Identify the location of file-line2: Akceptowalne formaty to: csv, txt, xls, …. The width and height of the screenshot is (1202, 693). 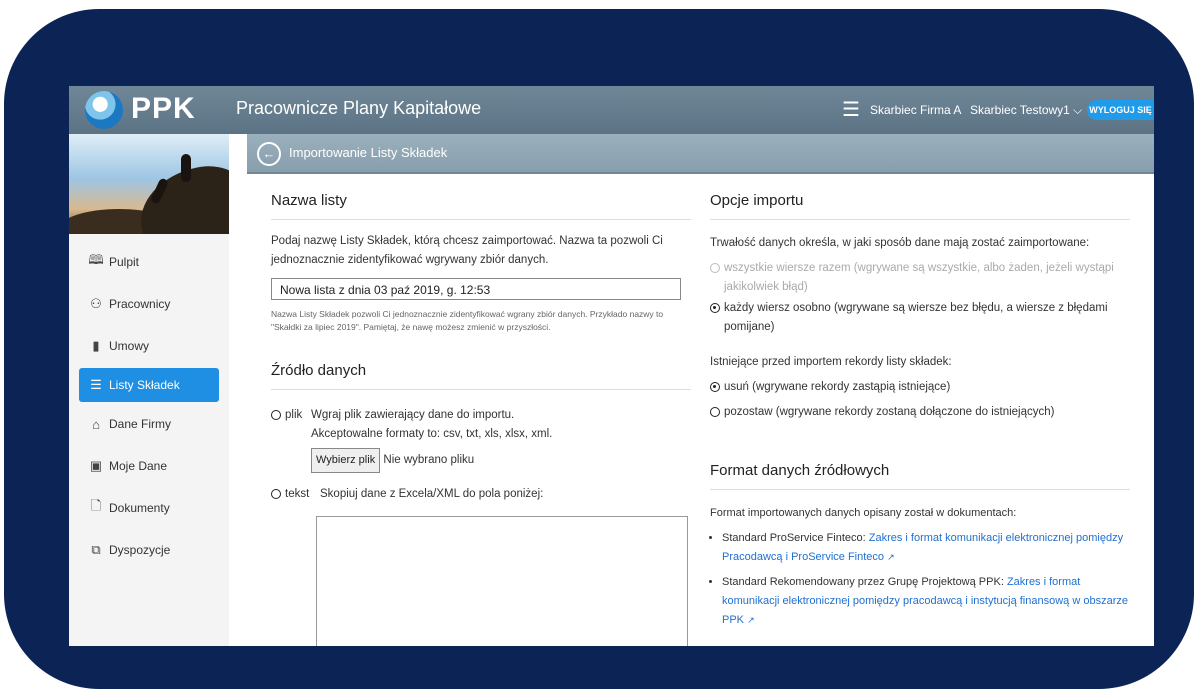
(432, 434).